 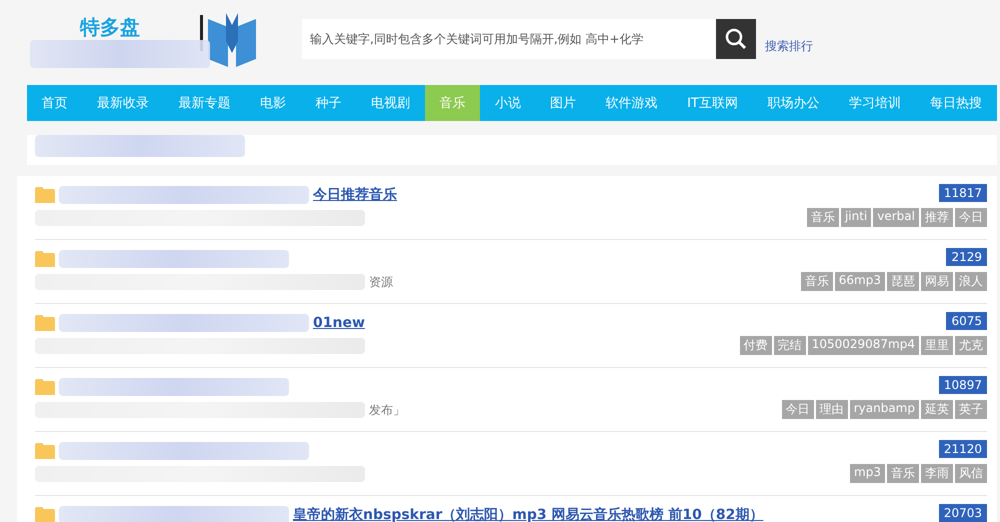 What do you see at coordinates (631, 103) in the screenshot?
I see `nav-tab: 软件游戏` at bounding box center [631, 103].